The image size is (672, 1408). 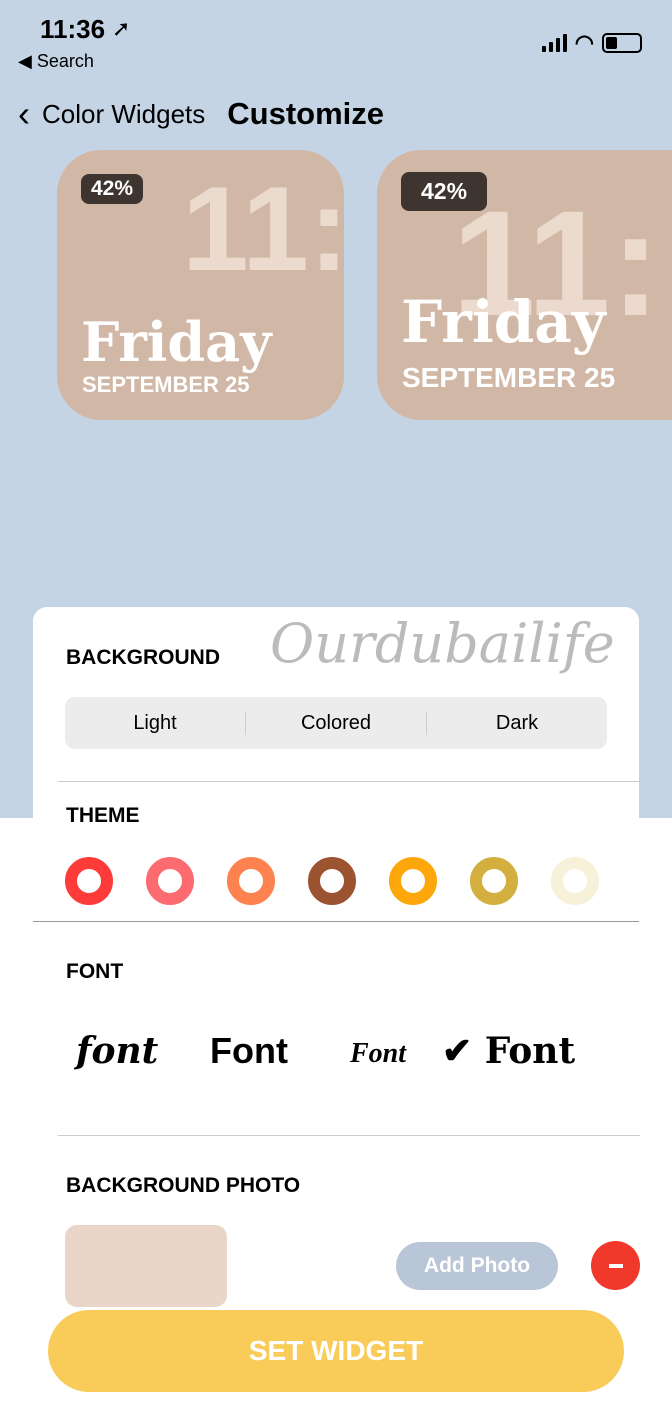 What do you see at coordinates (170, 881) in the screenshot?
I see `theme-swatch-pink` at bounding box center [170, 881].